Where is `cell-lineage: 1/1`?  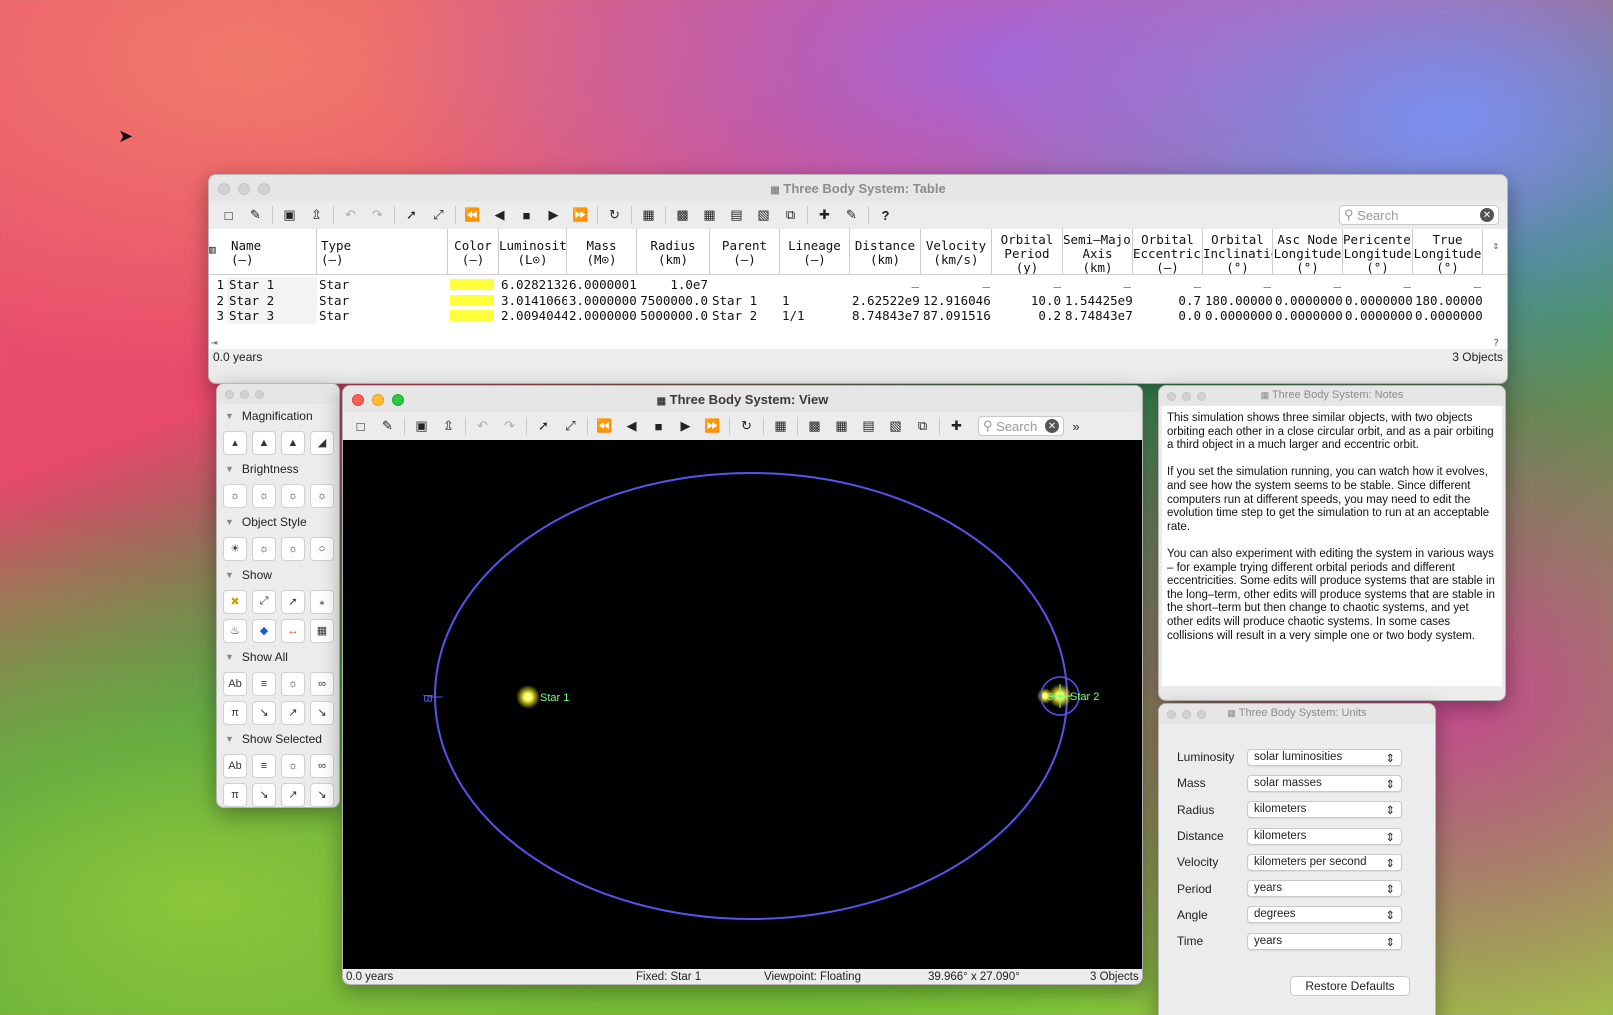
cell-lineage: 1/1 is located at coordinates (815, 316).